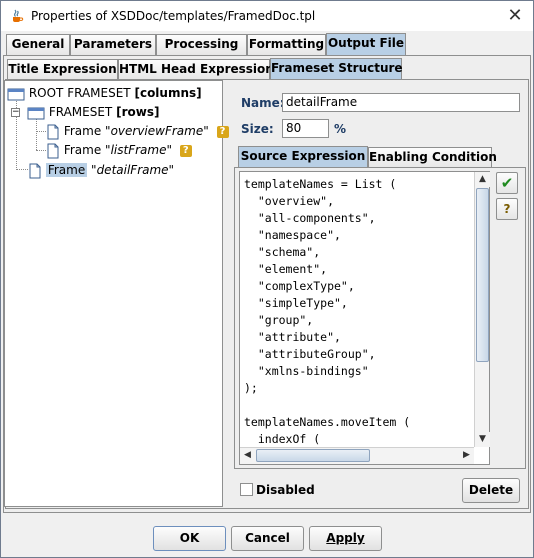 The image size is (534, 558). What do you see at coordinates (285, 490) in the screenshot?
I see `disabled-label: Disabled` at bounding box center [285, 490].